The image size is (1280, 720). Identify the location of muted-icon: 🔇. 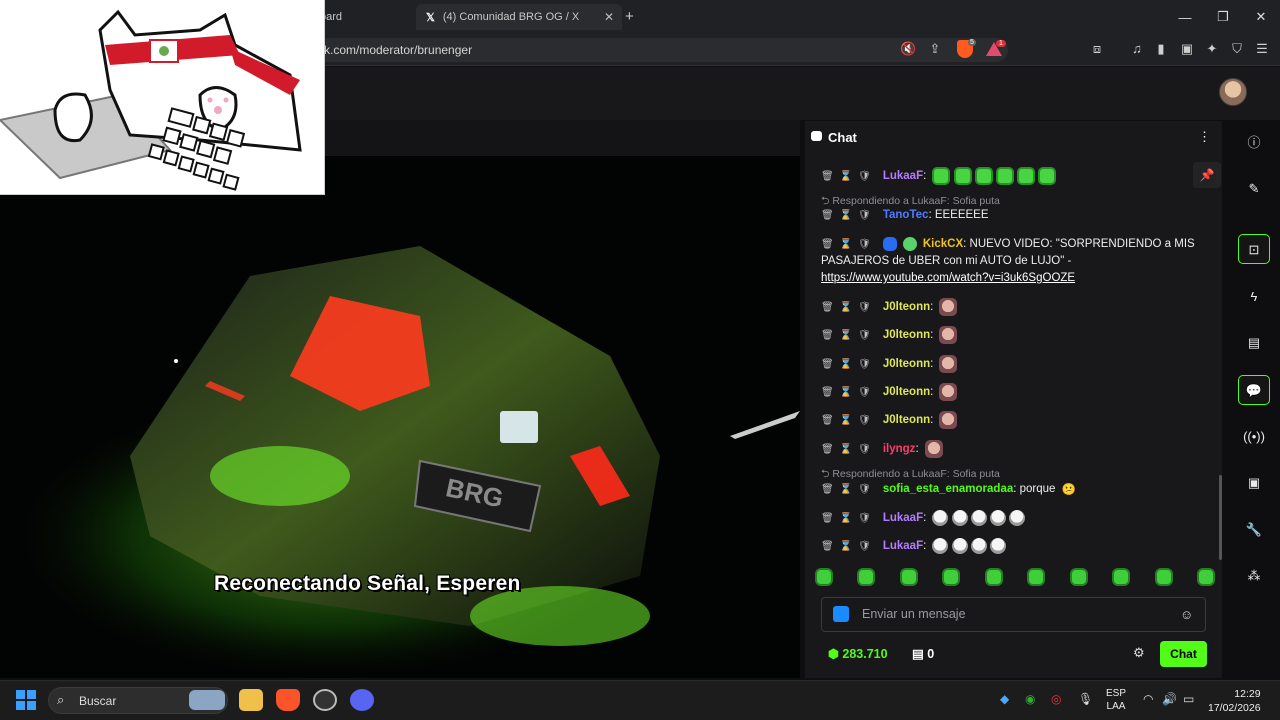
(908, 49).